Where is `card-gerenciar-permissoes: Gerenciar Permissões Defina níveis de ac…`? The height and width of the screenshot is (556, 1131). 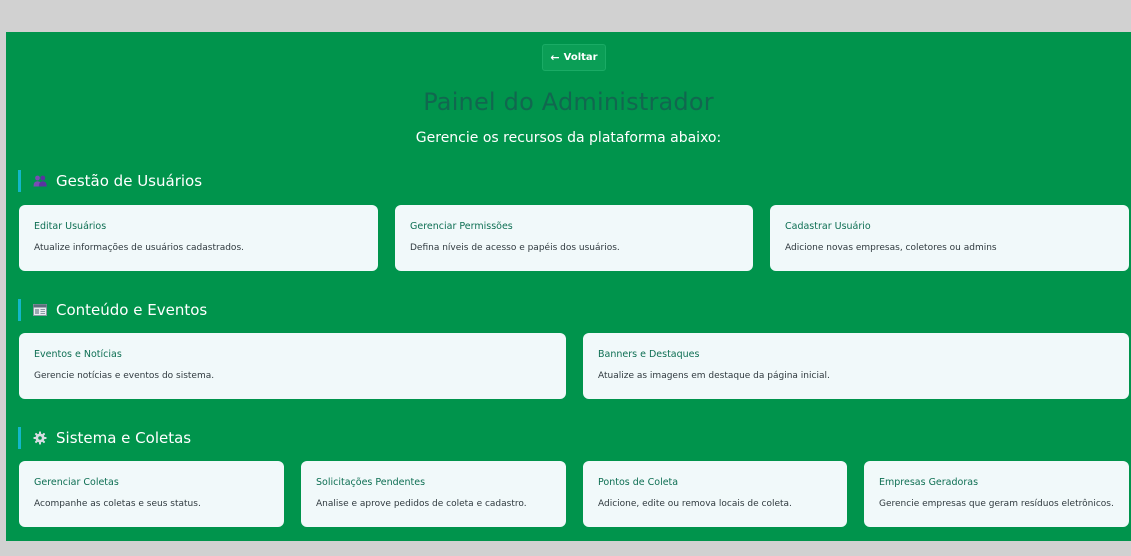
card-gerenciar-permissoes: Gerenciar Permissões Defina níveis de ac… is located at coordinates (574, 238).